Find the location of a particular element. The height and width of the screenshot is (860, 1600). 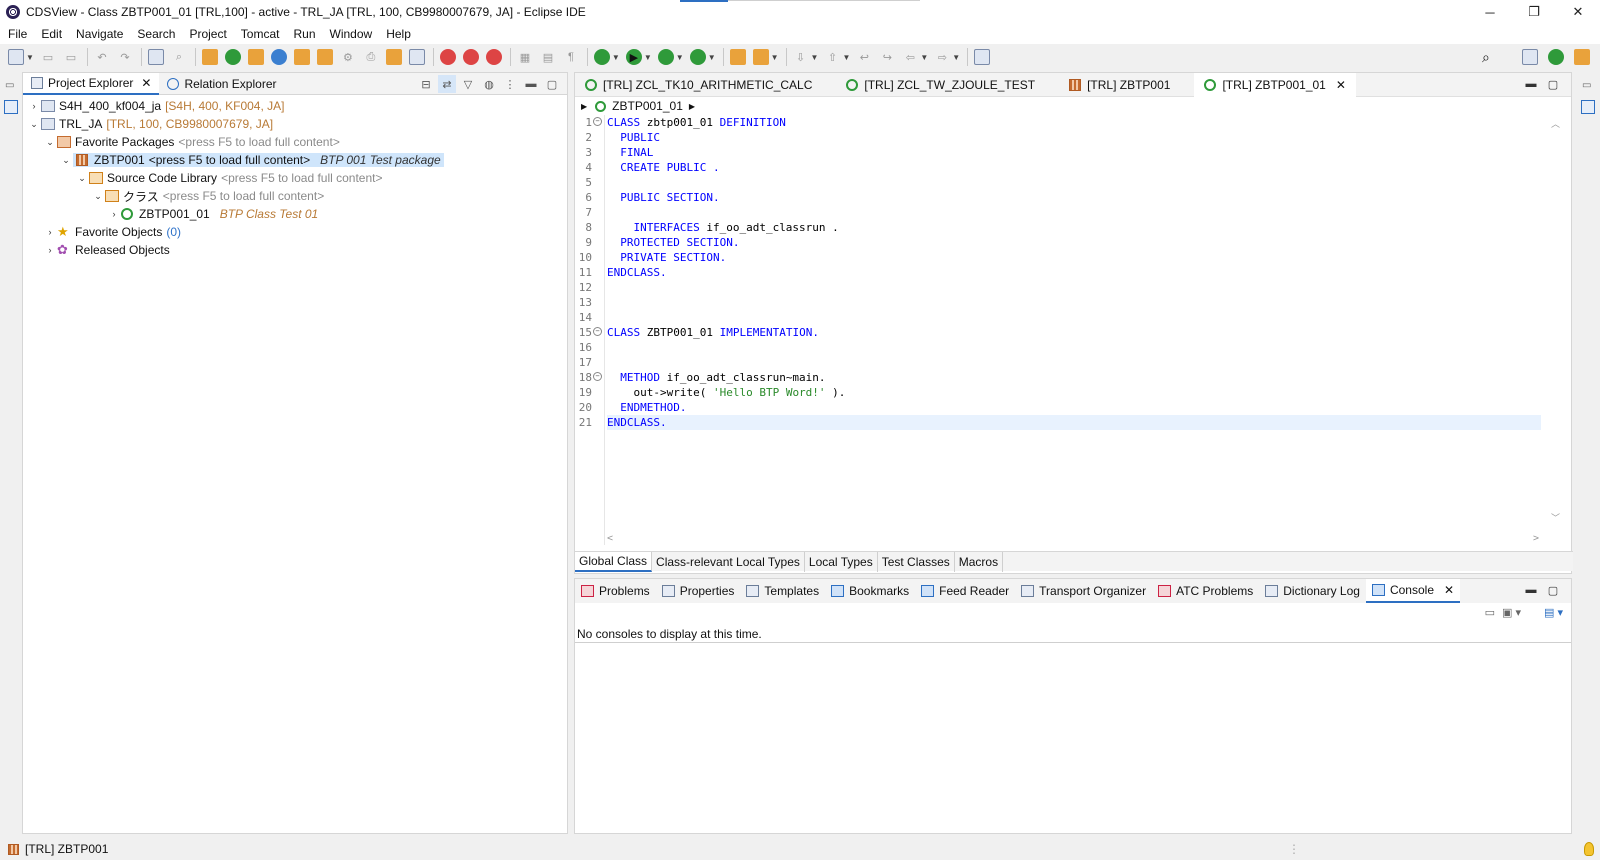

scroll-right-icon: > is located at coordinates (1536, 538).